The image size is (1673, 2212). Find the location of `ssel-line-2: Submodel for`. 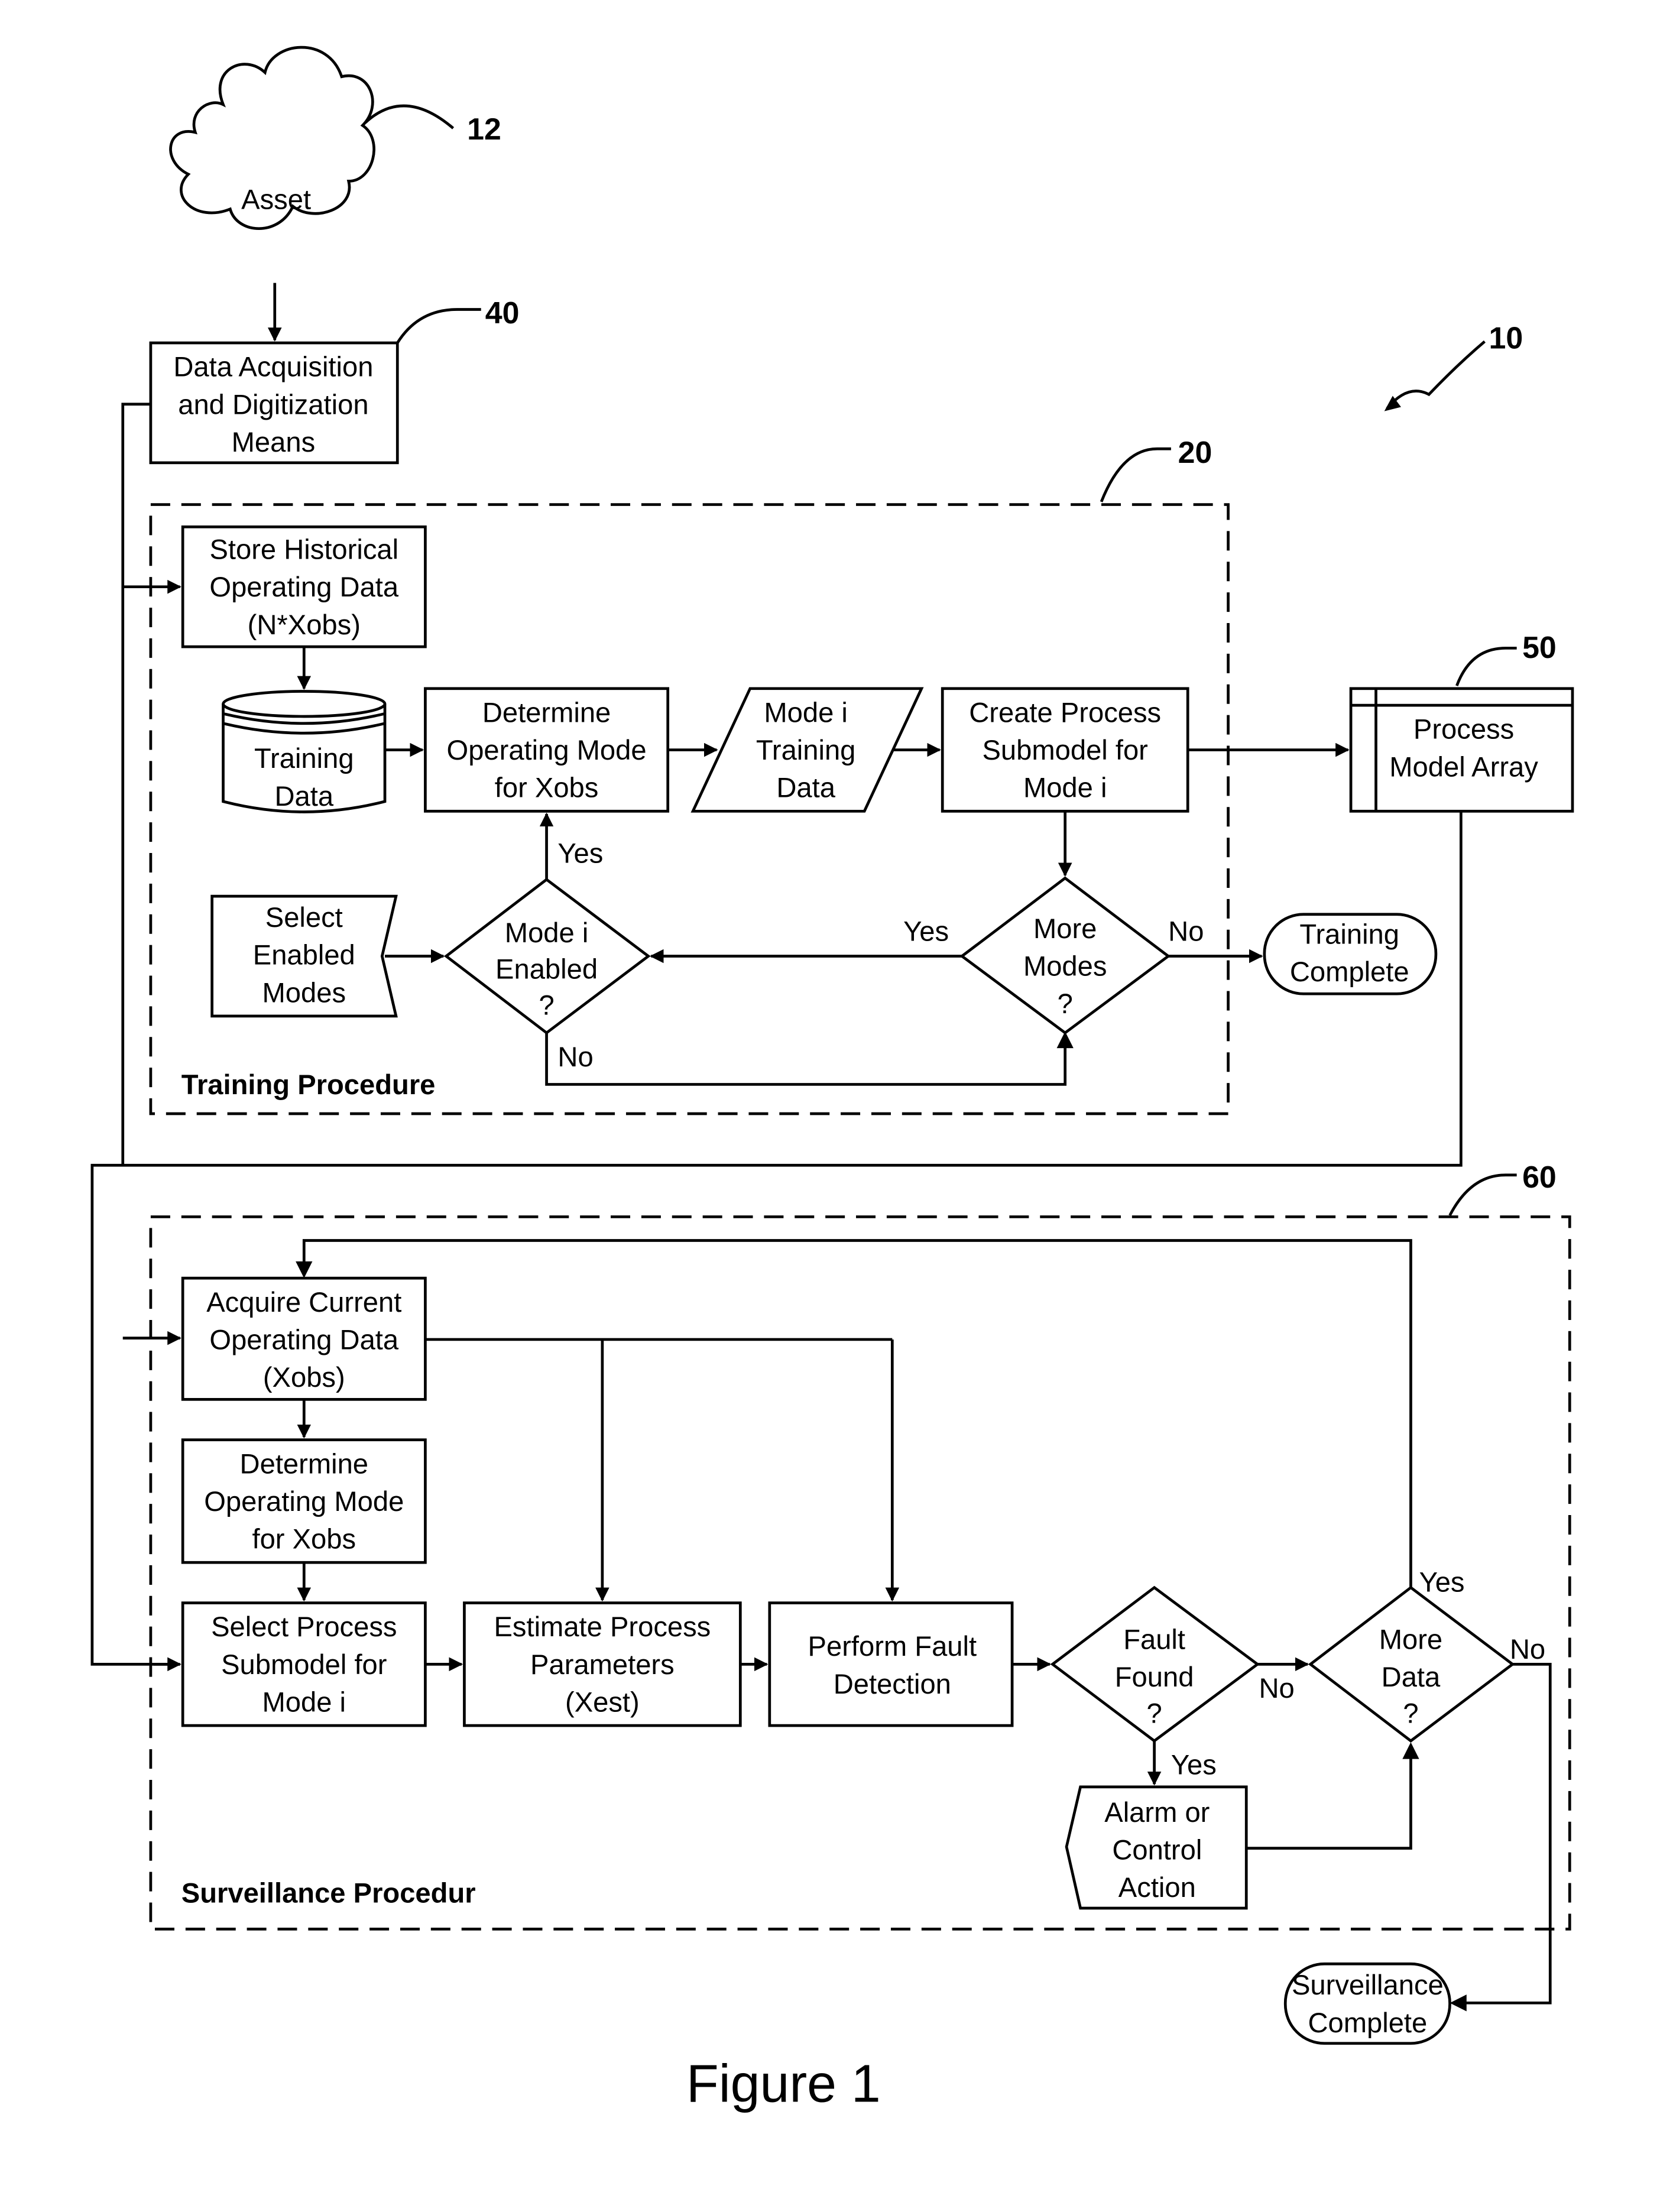

ssel-line-2: Submodel for is located at coordinates (304, 1664).